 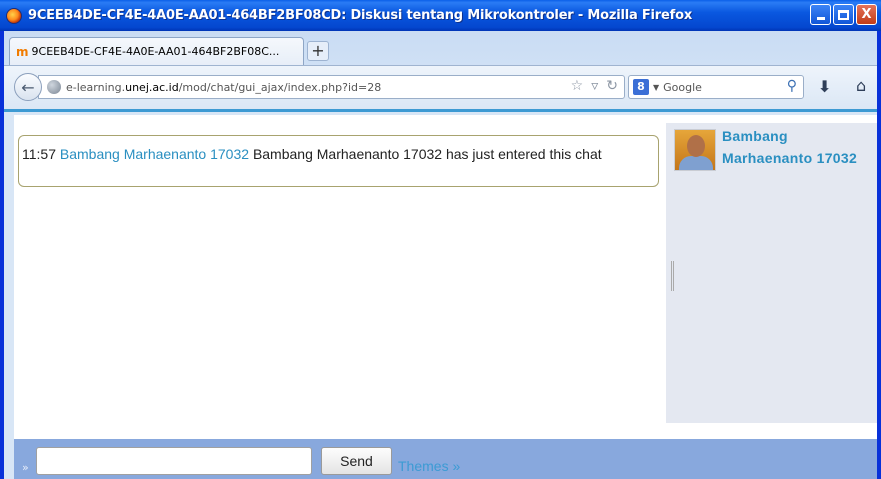 I want to click on moodle-favicon-icon: m, so click(x=22, y=51).